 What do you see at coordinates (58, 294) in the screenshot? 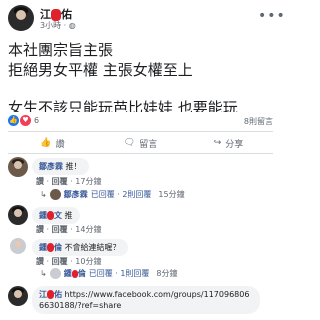
I see `name-suffix: 佑` at bounding box center [58, 294].